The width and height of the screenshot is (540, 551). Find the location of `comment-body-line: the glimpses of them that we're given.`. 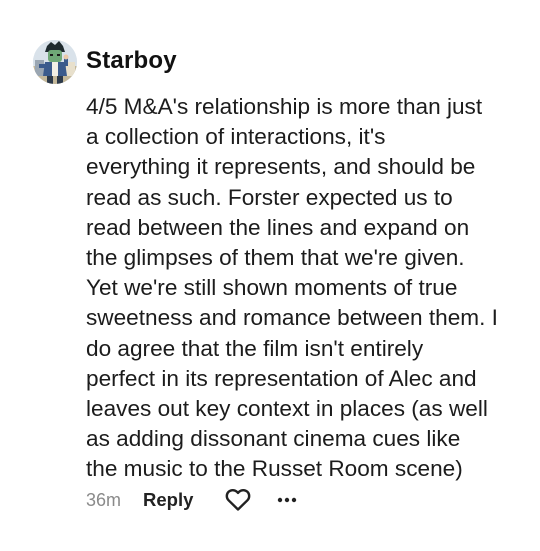

comment-body-line: the glimpses of them that we're given. is located at coordinates (275, 258).